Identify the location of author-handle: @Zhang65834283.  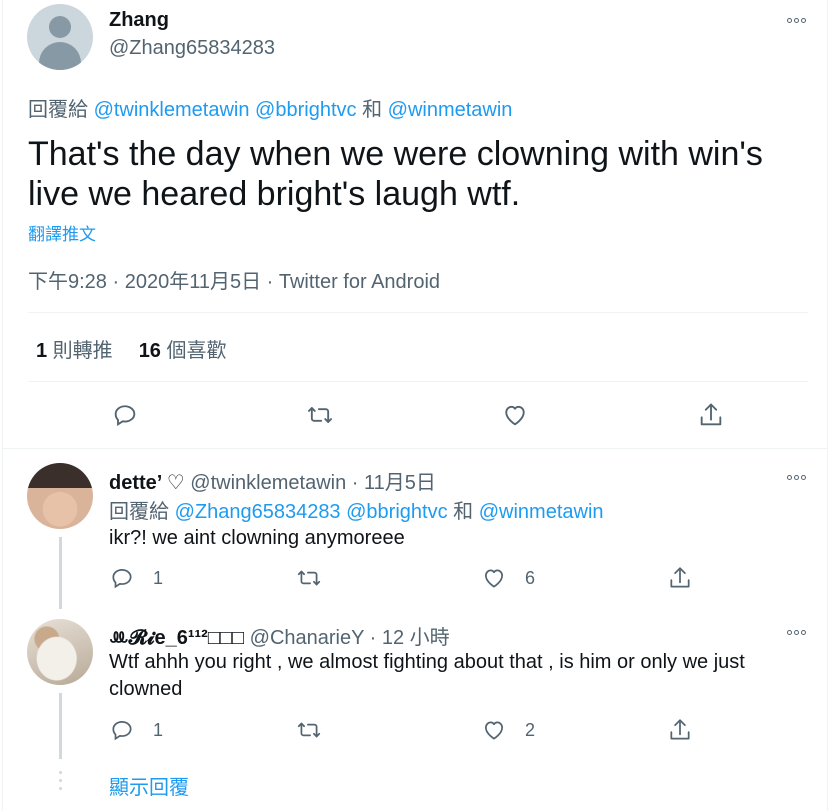
(192, 48).